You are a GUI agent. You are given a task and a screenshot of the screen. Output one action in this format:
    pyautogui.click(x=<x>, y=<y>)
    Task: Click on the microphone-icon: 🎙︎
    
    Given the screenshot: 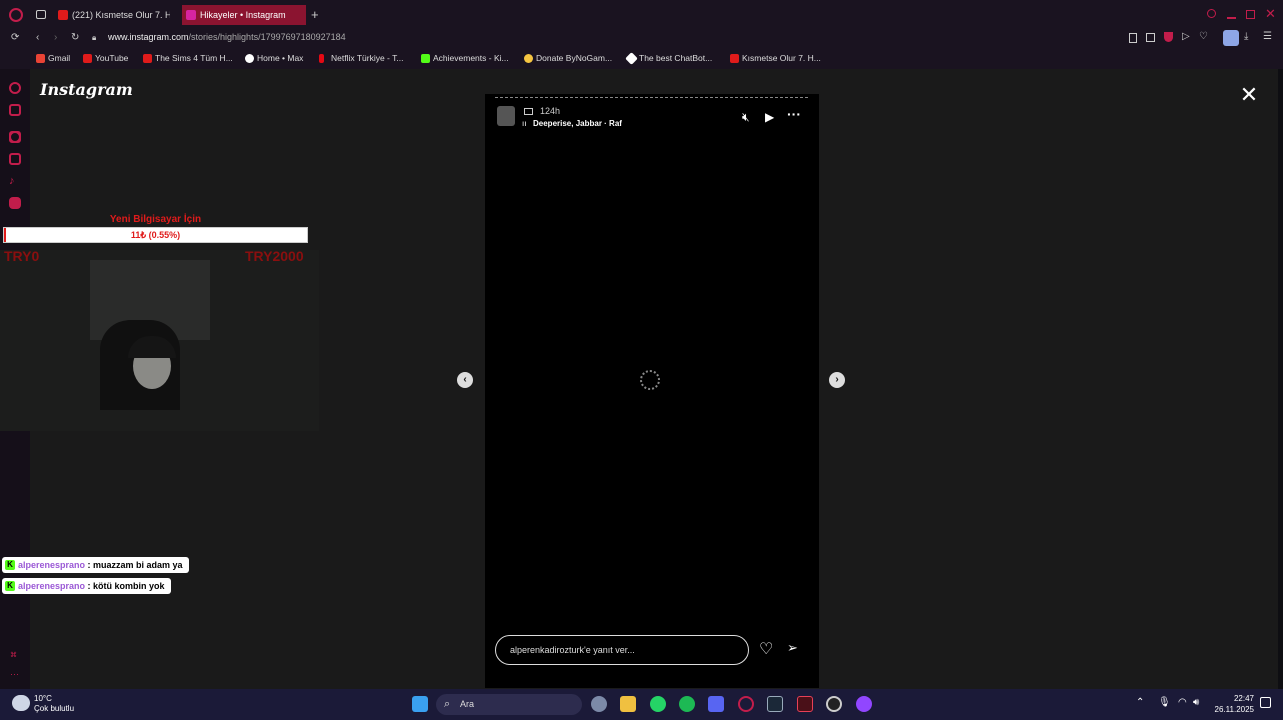 What is the action you would take?
    pyautogui.click(x=1164, y=702)
    